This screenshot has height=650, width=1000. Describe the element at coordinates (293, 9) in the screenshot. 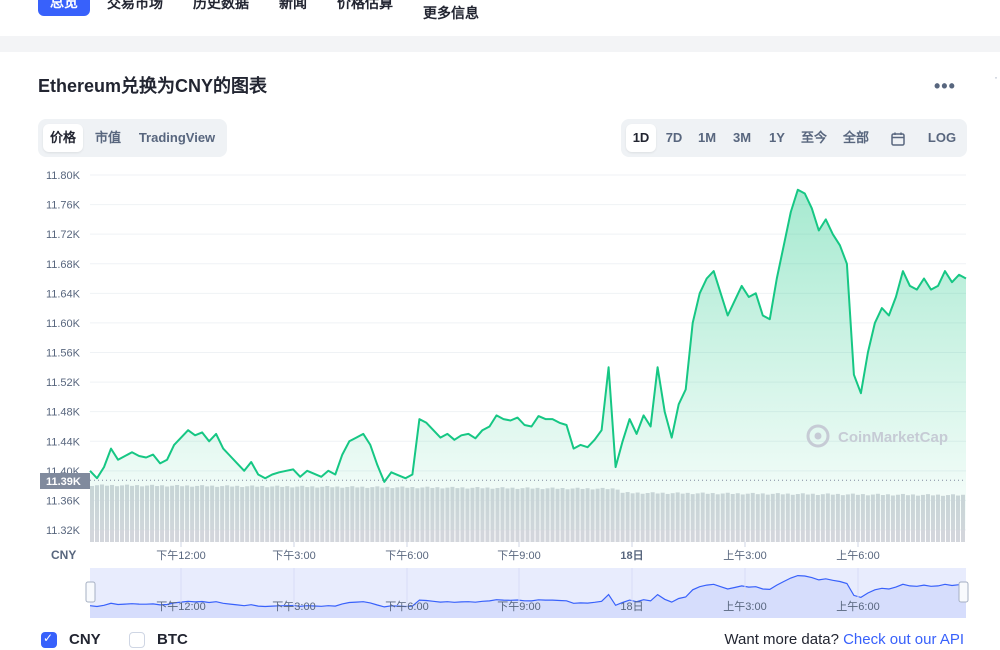

I see `nav-tab-news: 新闻` at that location.